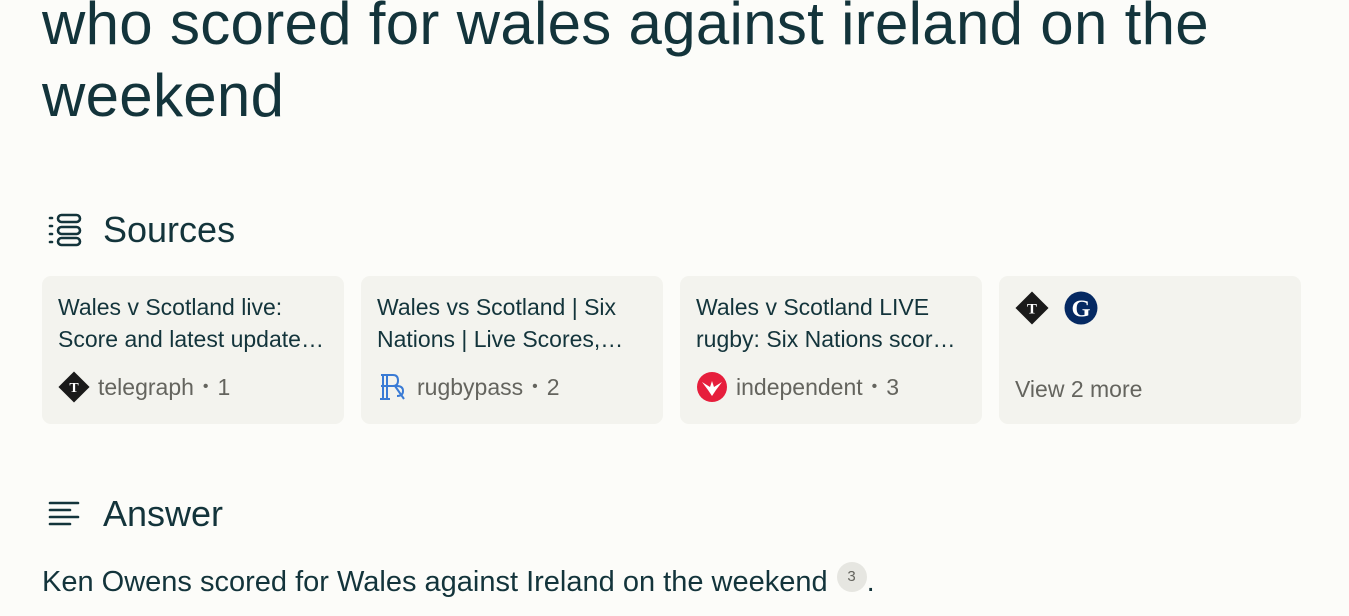 Image resolution: width=1349 pixels, height=616 pixels. I want to click on source-site: telegraph, so click(146, 386).